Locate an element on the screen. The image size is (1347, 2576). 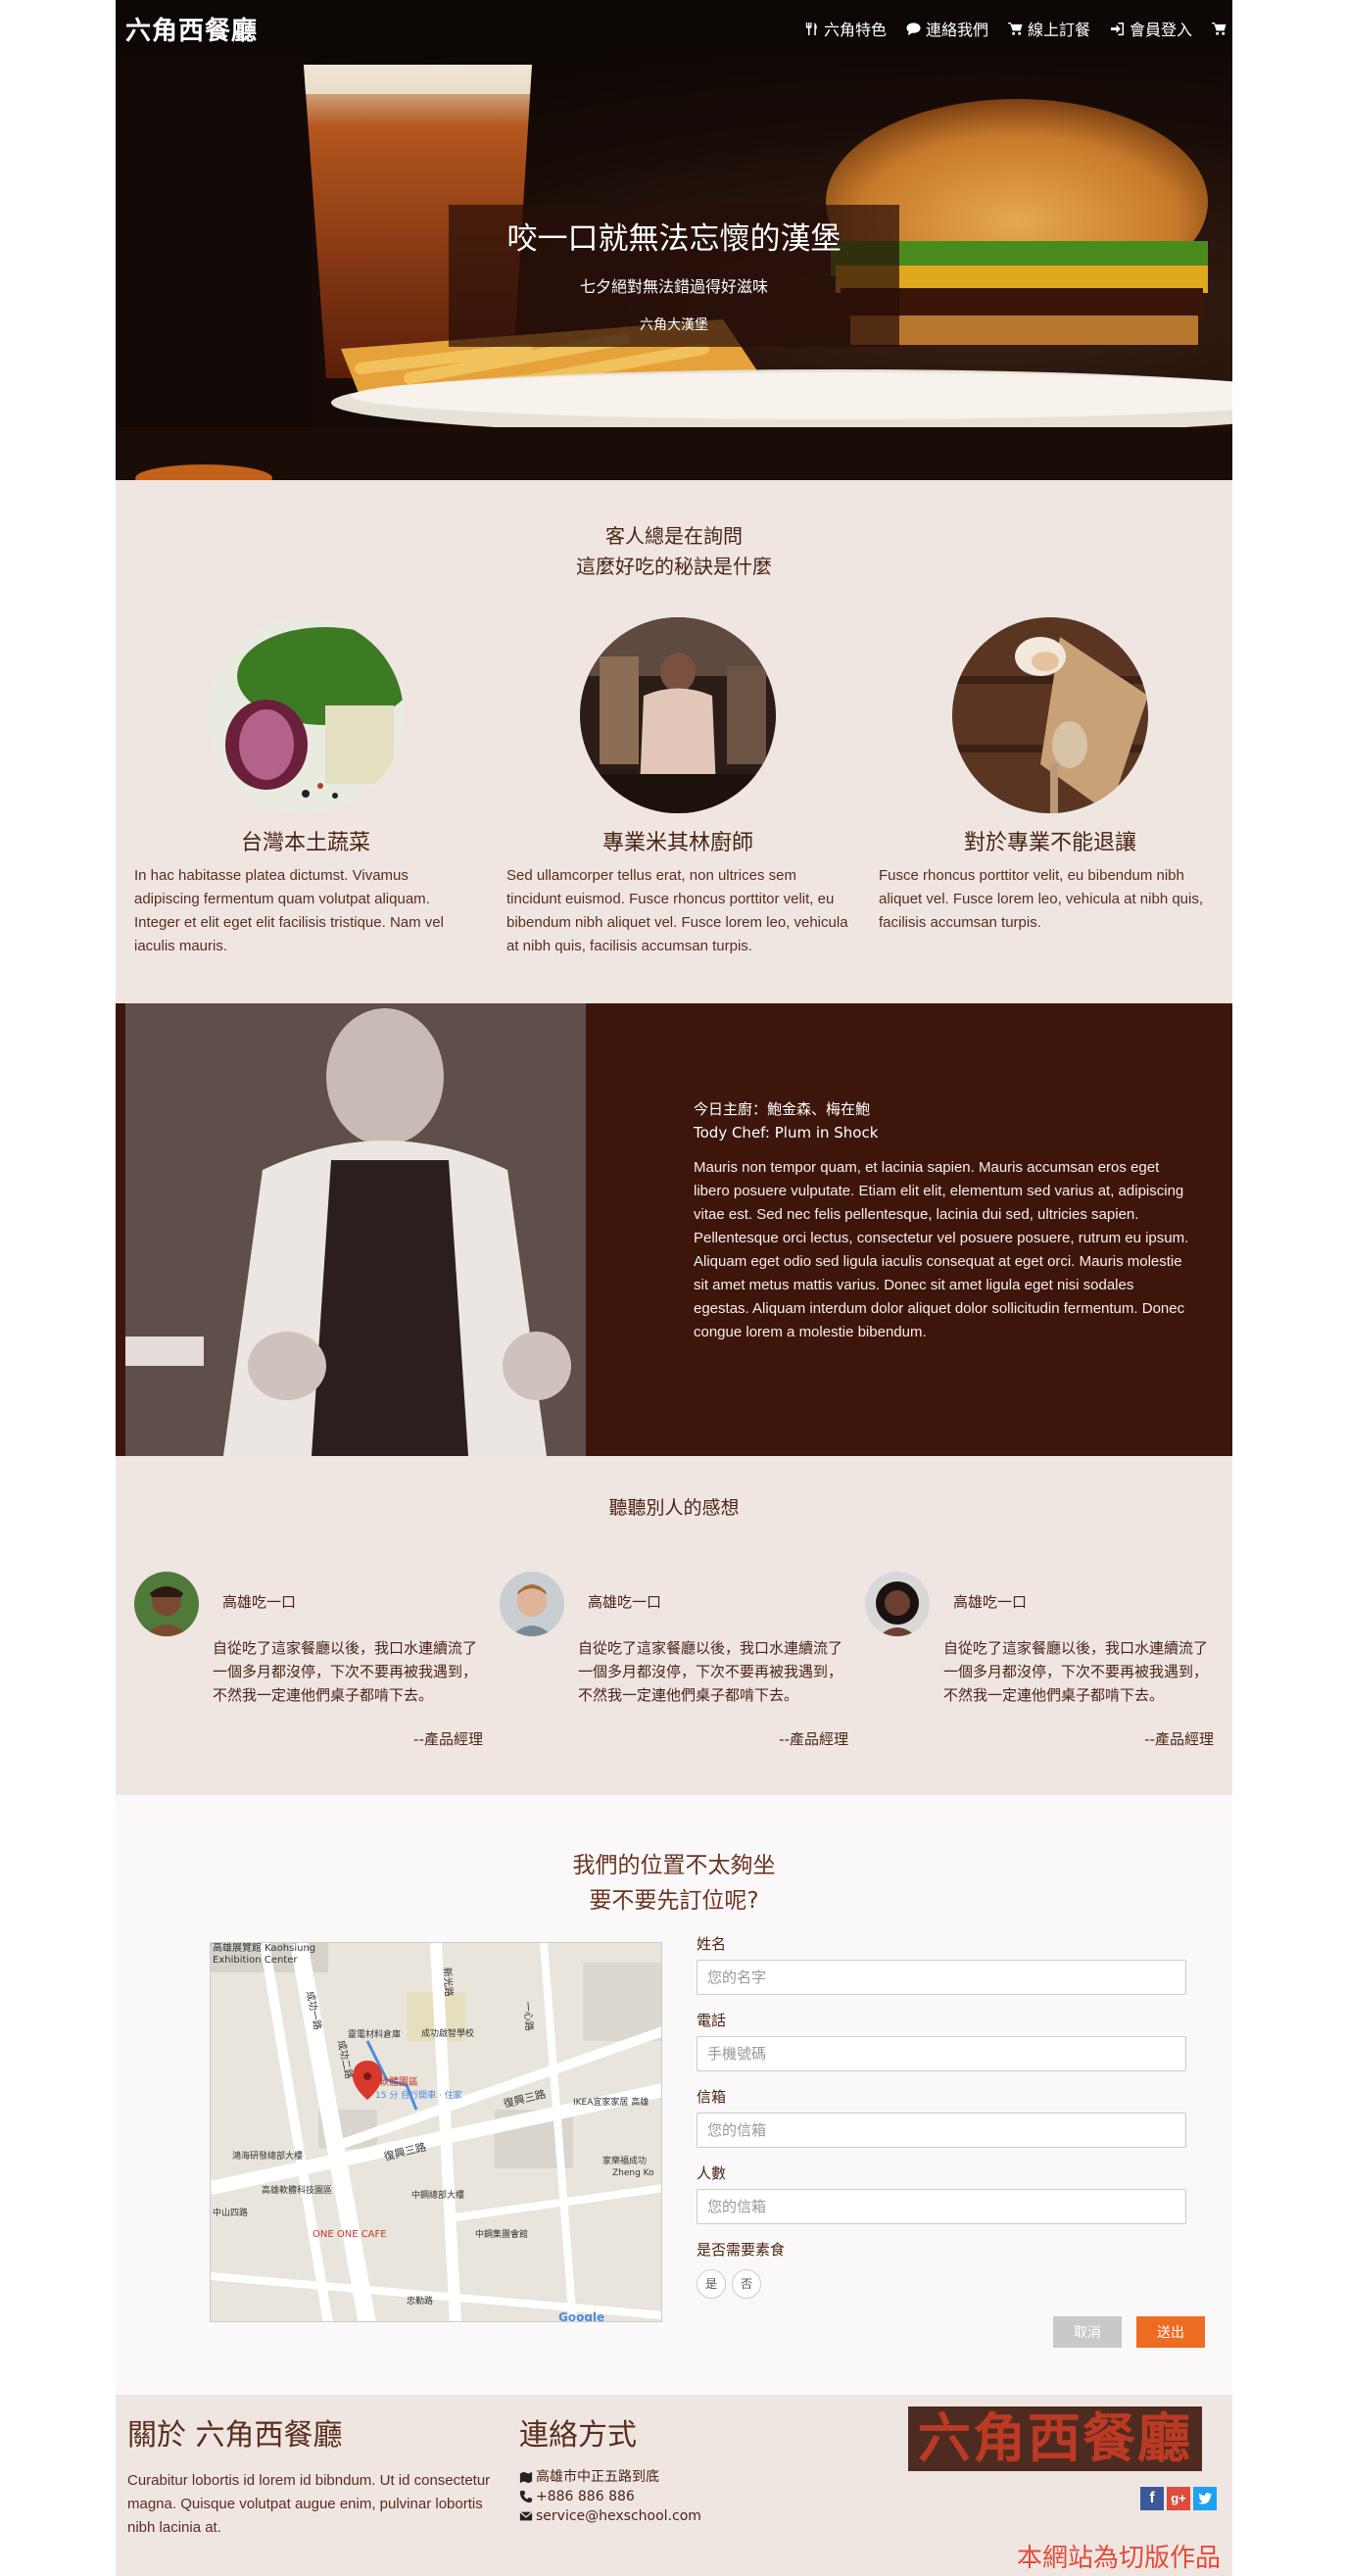
vegetarian-yes-radio: 是 is located at coordinates (711, 2284).